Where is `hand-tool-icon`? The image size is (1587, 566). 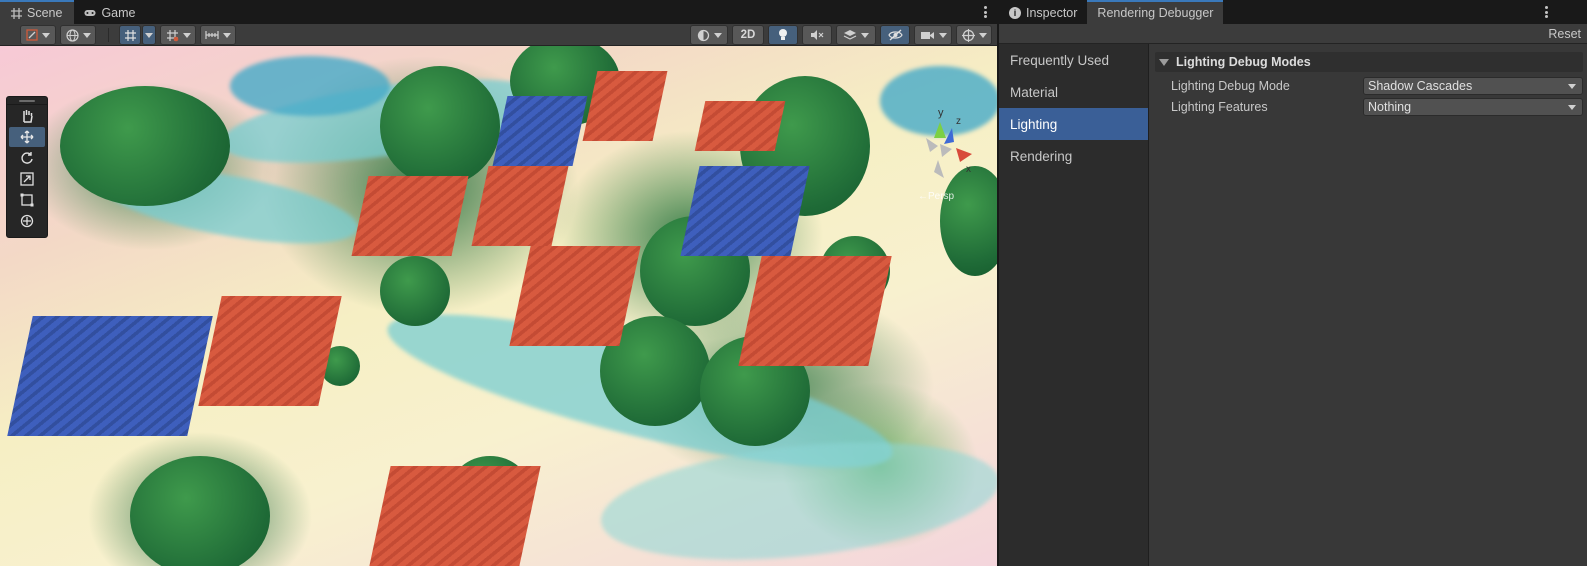 hand-tool-icon is located at coordinates (27, 116).